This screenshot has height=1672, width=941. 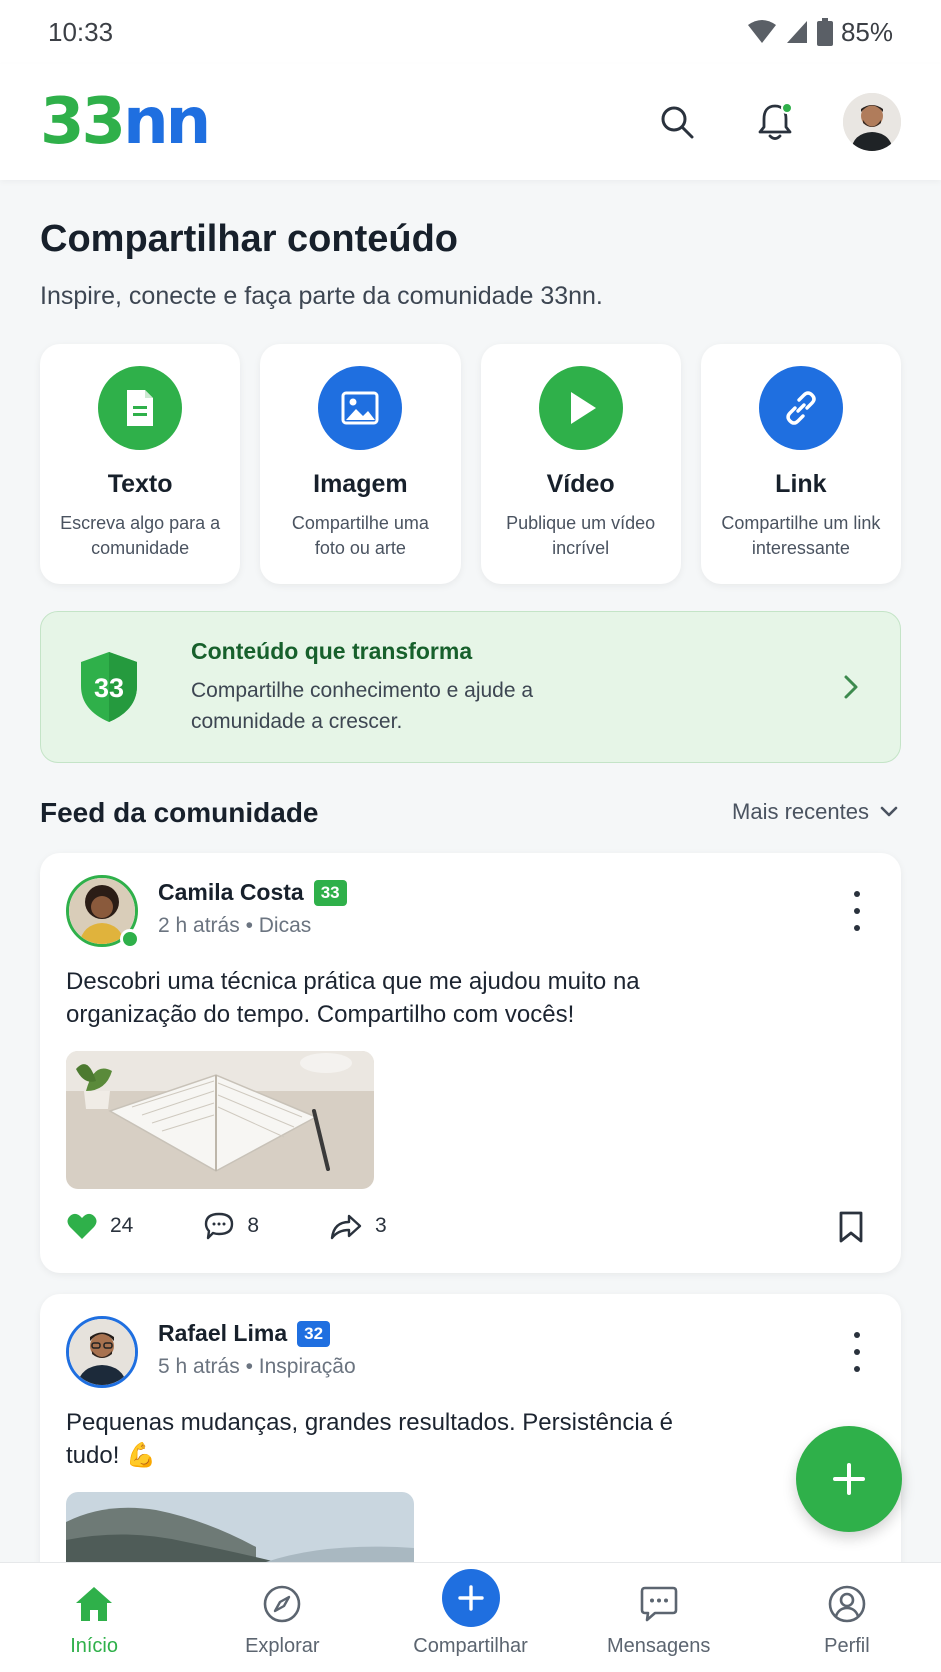 What do you see at coordinates (360, 535) in the screenshot?
I see `type-desc: Compartilhe uma foto ou arte` at bounding box center [360, 535].